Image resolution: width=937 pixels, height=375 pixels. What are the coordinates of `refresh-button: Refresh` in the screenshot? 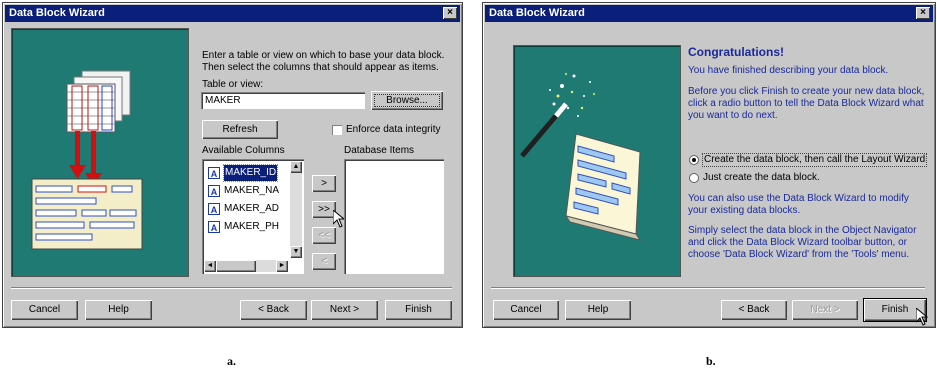 It's located at (240, 129).